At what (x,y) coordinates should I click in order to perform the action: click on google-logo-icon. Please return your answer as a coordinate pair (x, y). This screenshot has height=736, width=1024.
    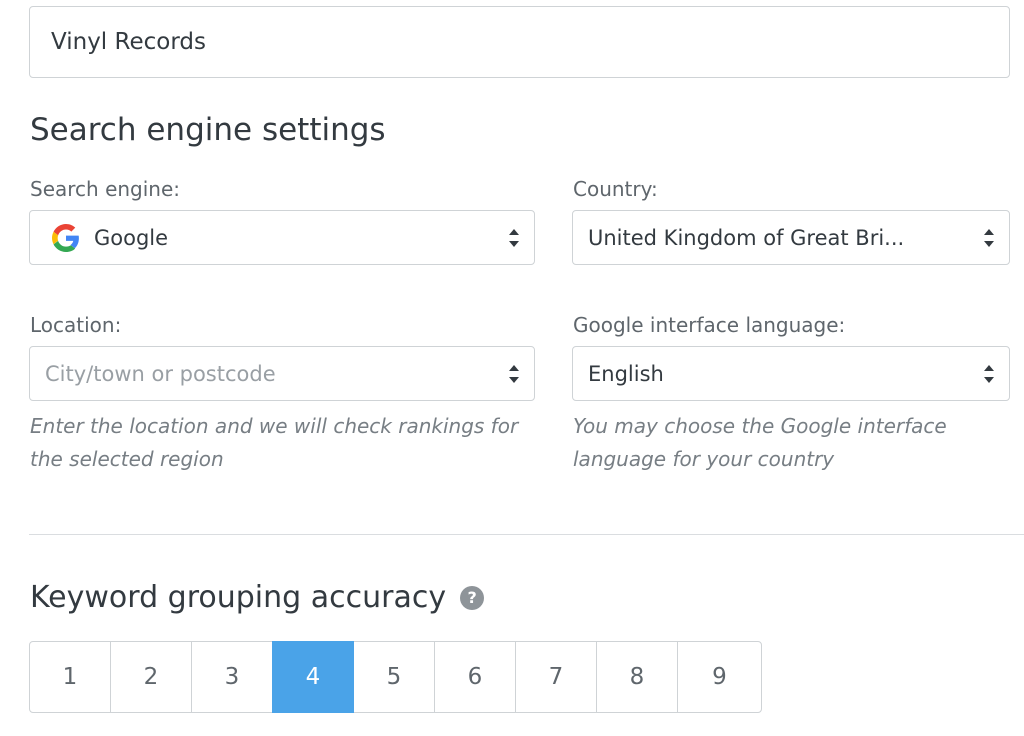
    Looking at the image, I should click on (65, 237).